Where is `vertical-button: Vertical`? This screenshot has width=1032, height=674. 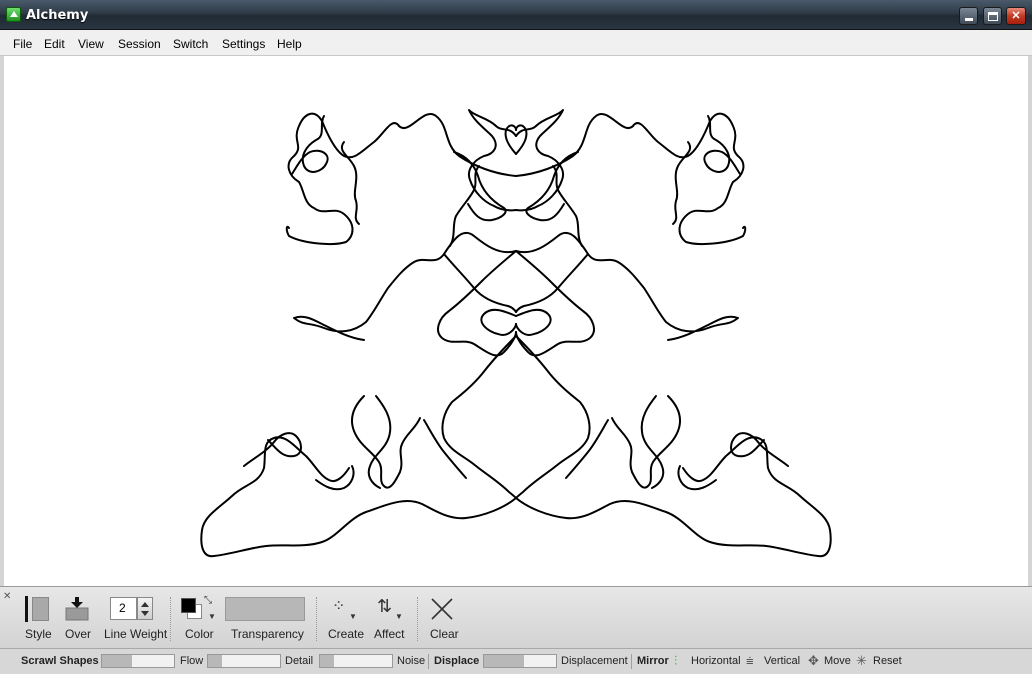 vertical-button: Vertical is located at coordinates (782, 661).